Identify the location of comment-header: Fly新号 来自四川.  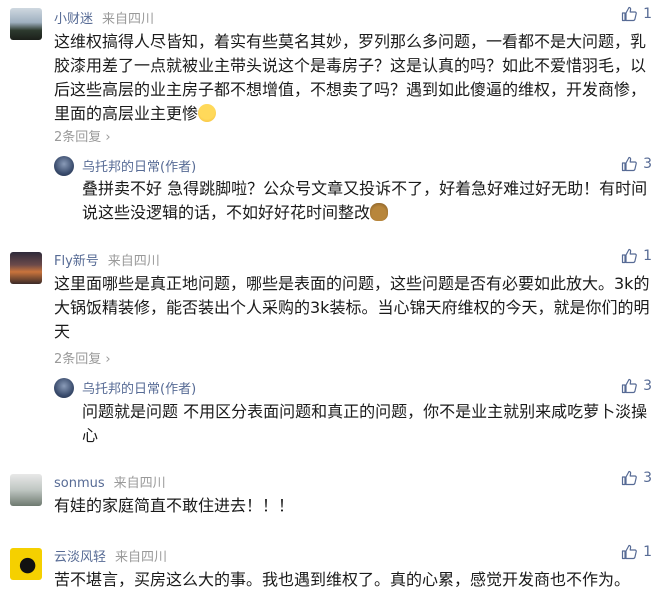
(107, 259).